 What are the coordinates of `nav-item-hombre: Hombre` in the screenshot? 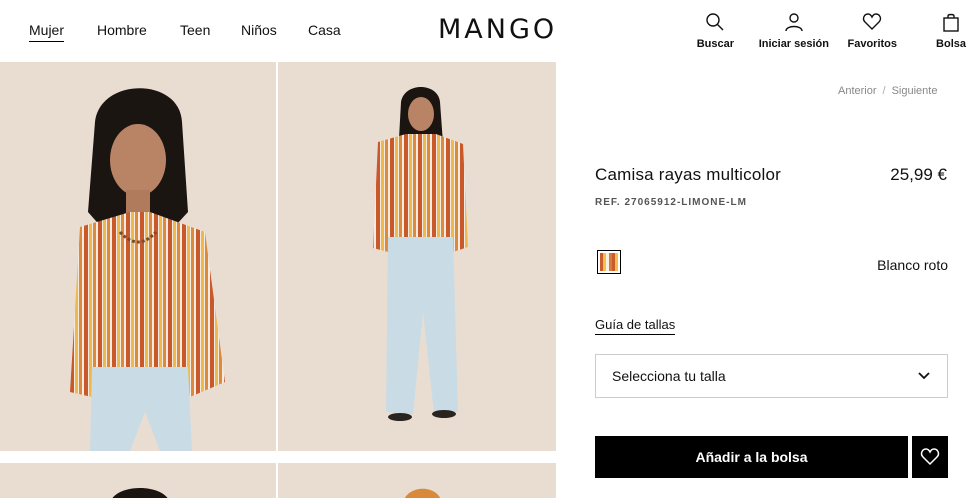 It's located at (122, 30).